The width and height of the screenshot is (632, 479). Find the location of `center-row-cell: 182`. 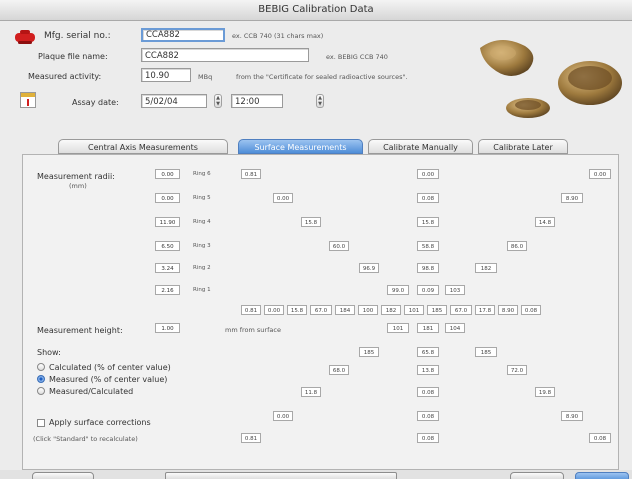

center-row-cell: 182 is located at coordinates (391, 310).